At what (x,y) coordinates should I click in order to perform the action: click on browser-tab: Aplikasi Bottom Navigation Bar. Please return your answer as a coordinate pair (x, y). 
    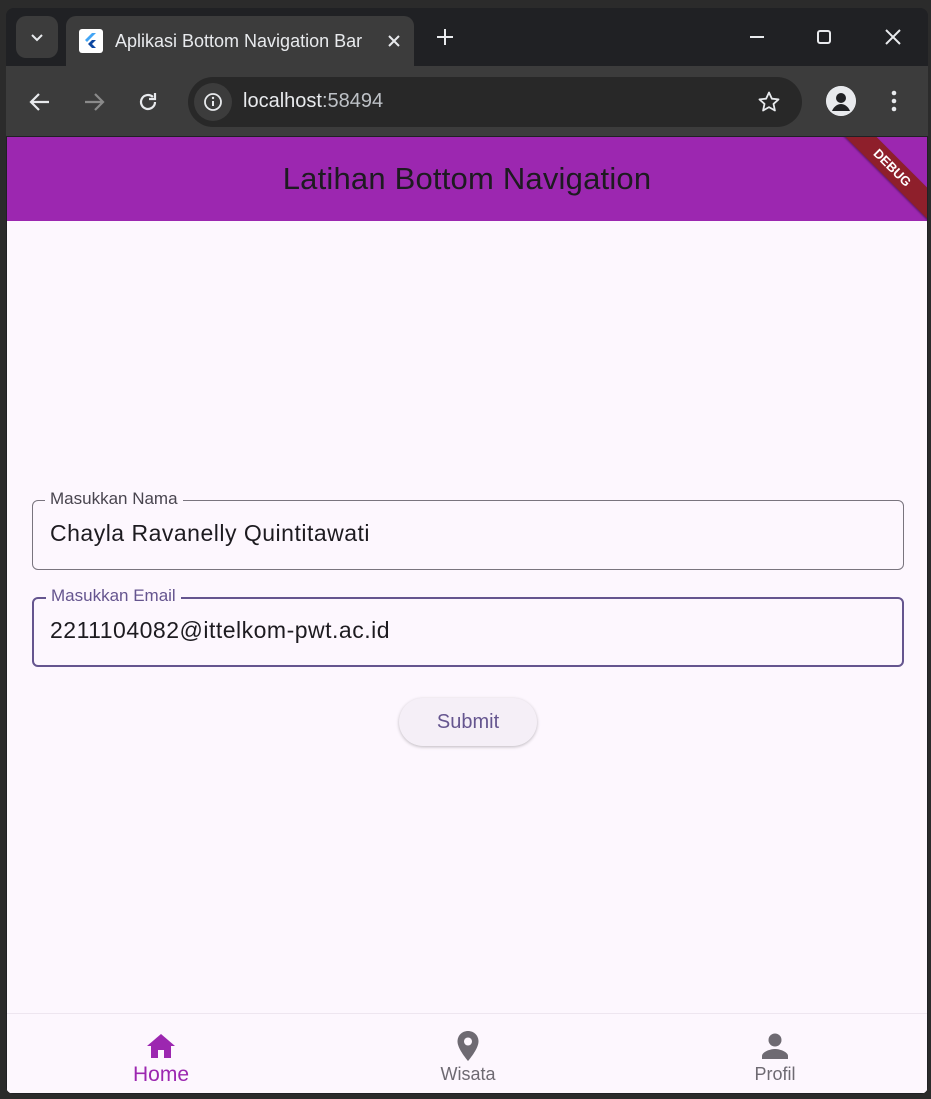
    Looking at the image, I should click on (240, 41).